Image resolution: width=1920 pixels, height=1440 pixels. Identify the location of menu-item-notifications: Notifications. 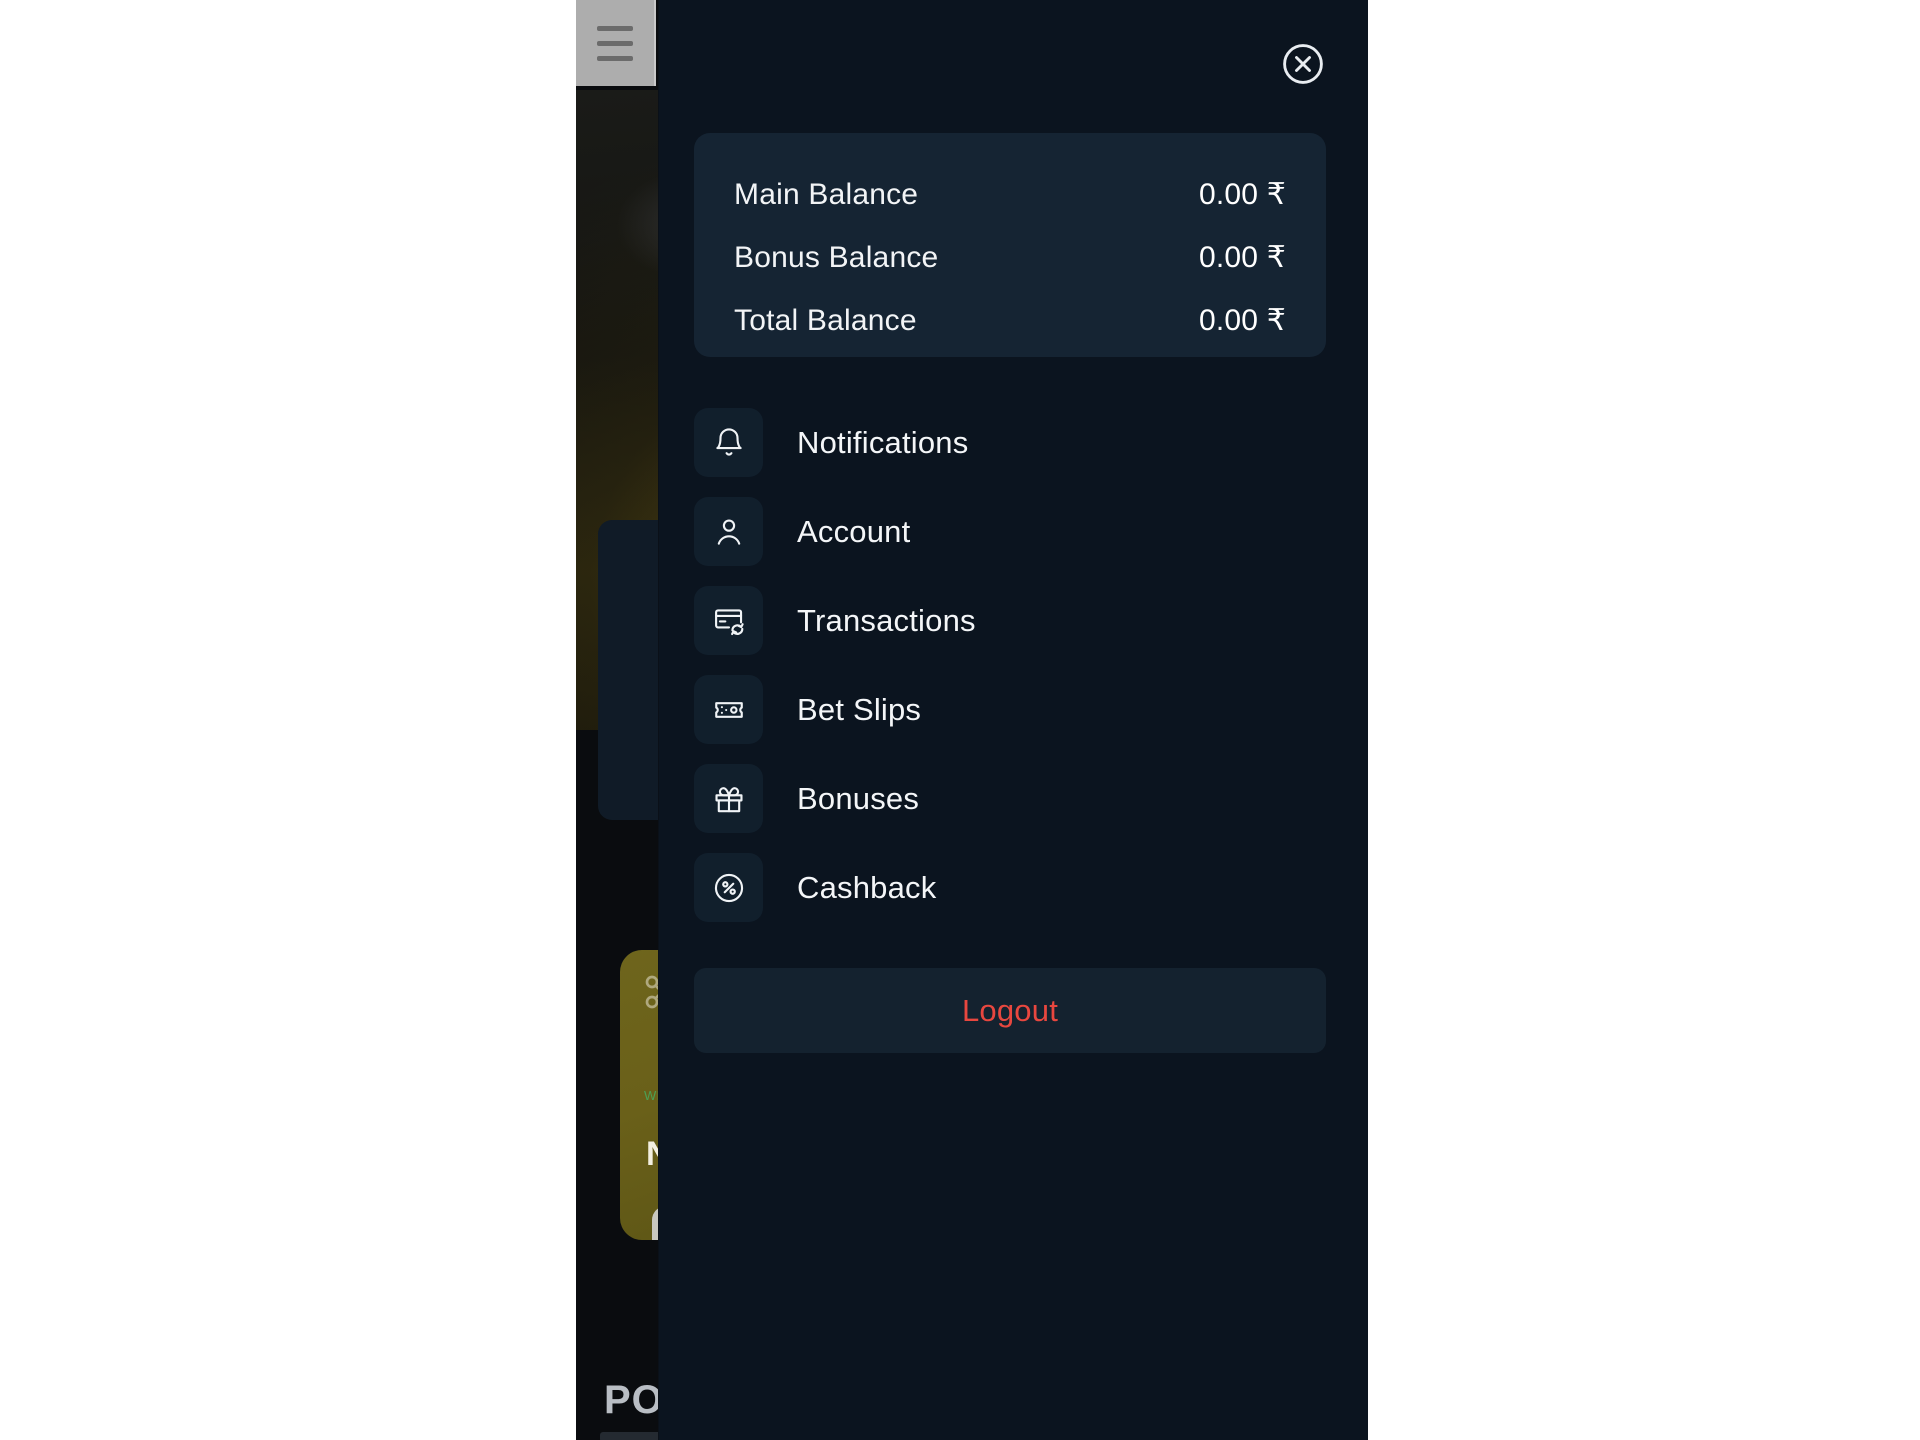
(1014, 442).